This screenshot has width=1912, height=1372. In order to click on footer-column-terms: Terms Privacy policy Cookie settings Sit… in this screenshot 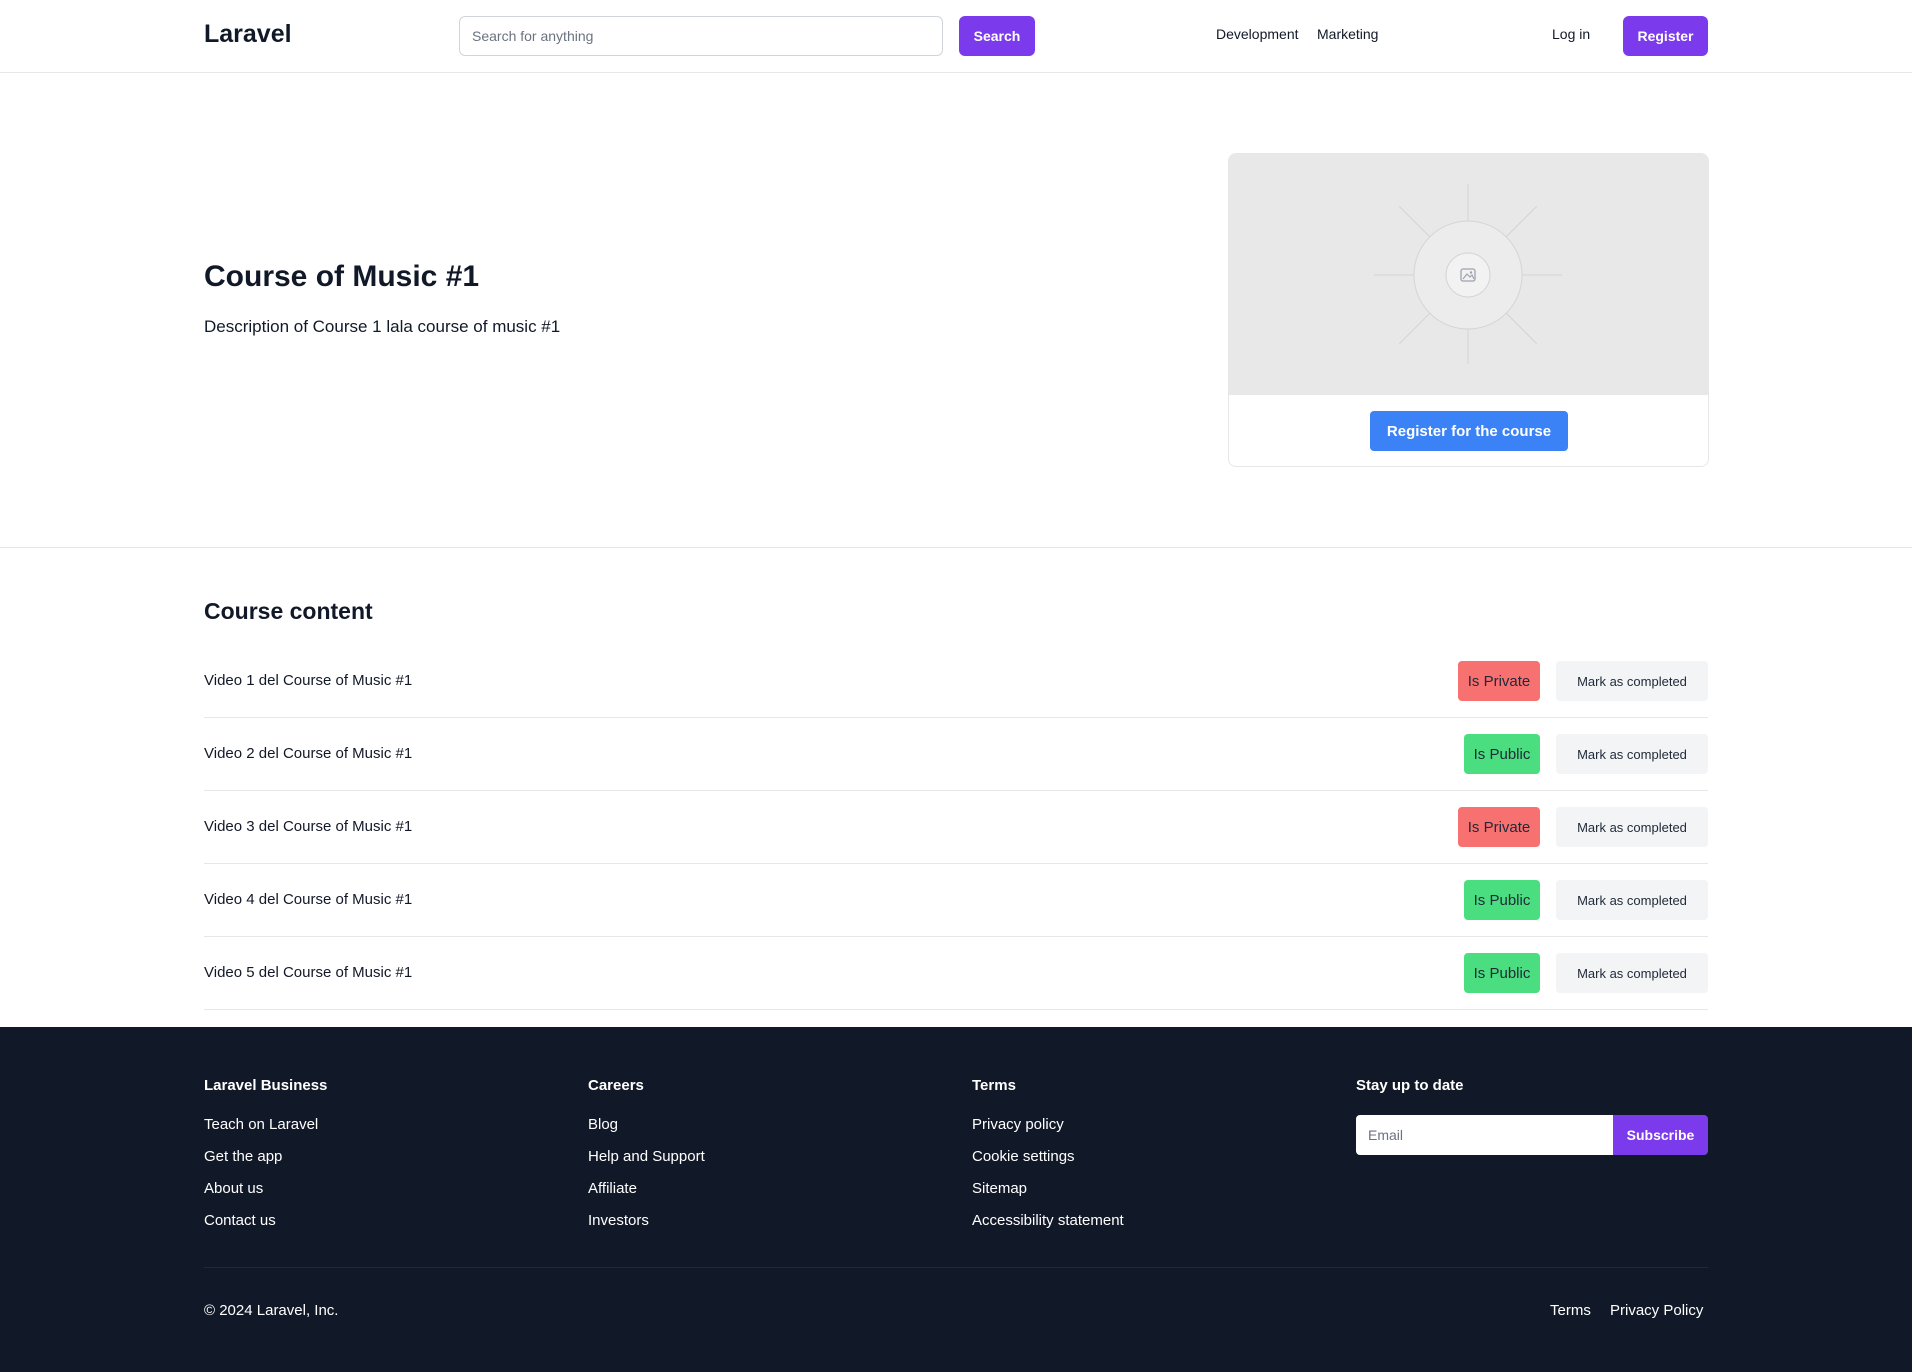, I will do `click(1048, 1160)`.